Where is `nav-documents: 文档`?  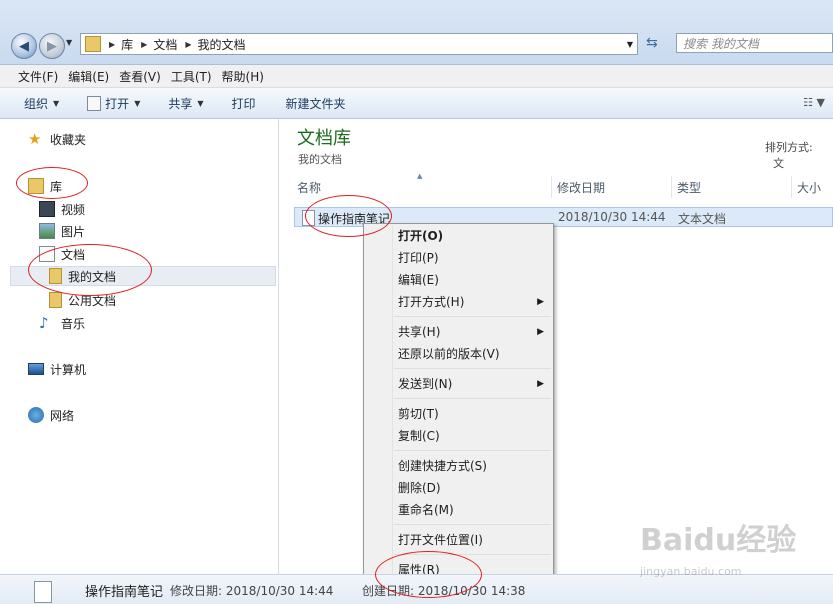
nav-documents: 文档 is located at coordinates (62, 254).